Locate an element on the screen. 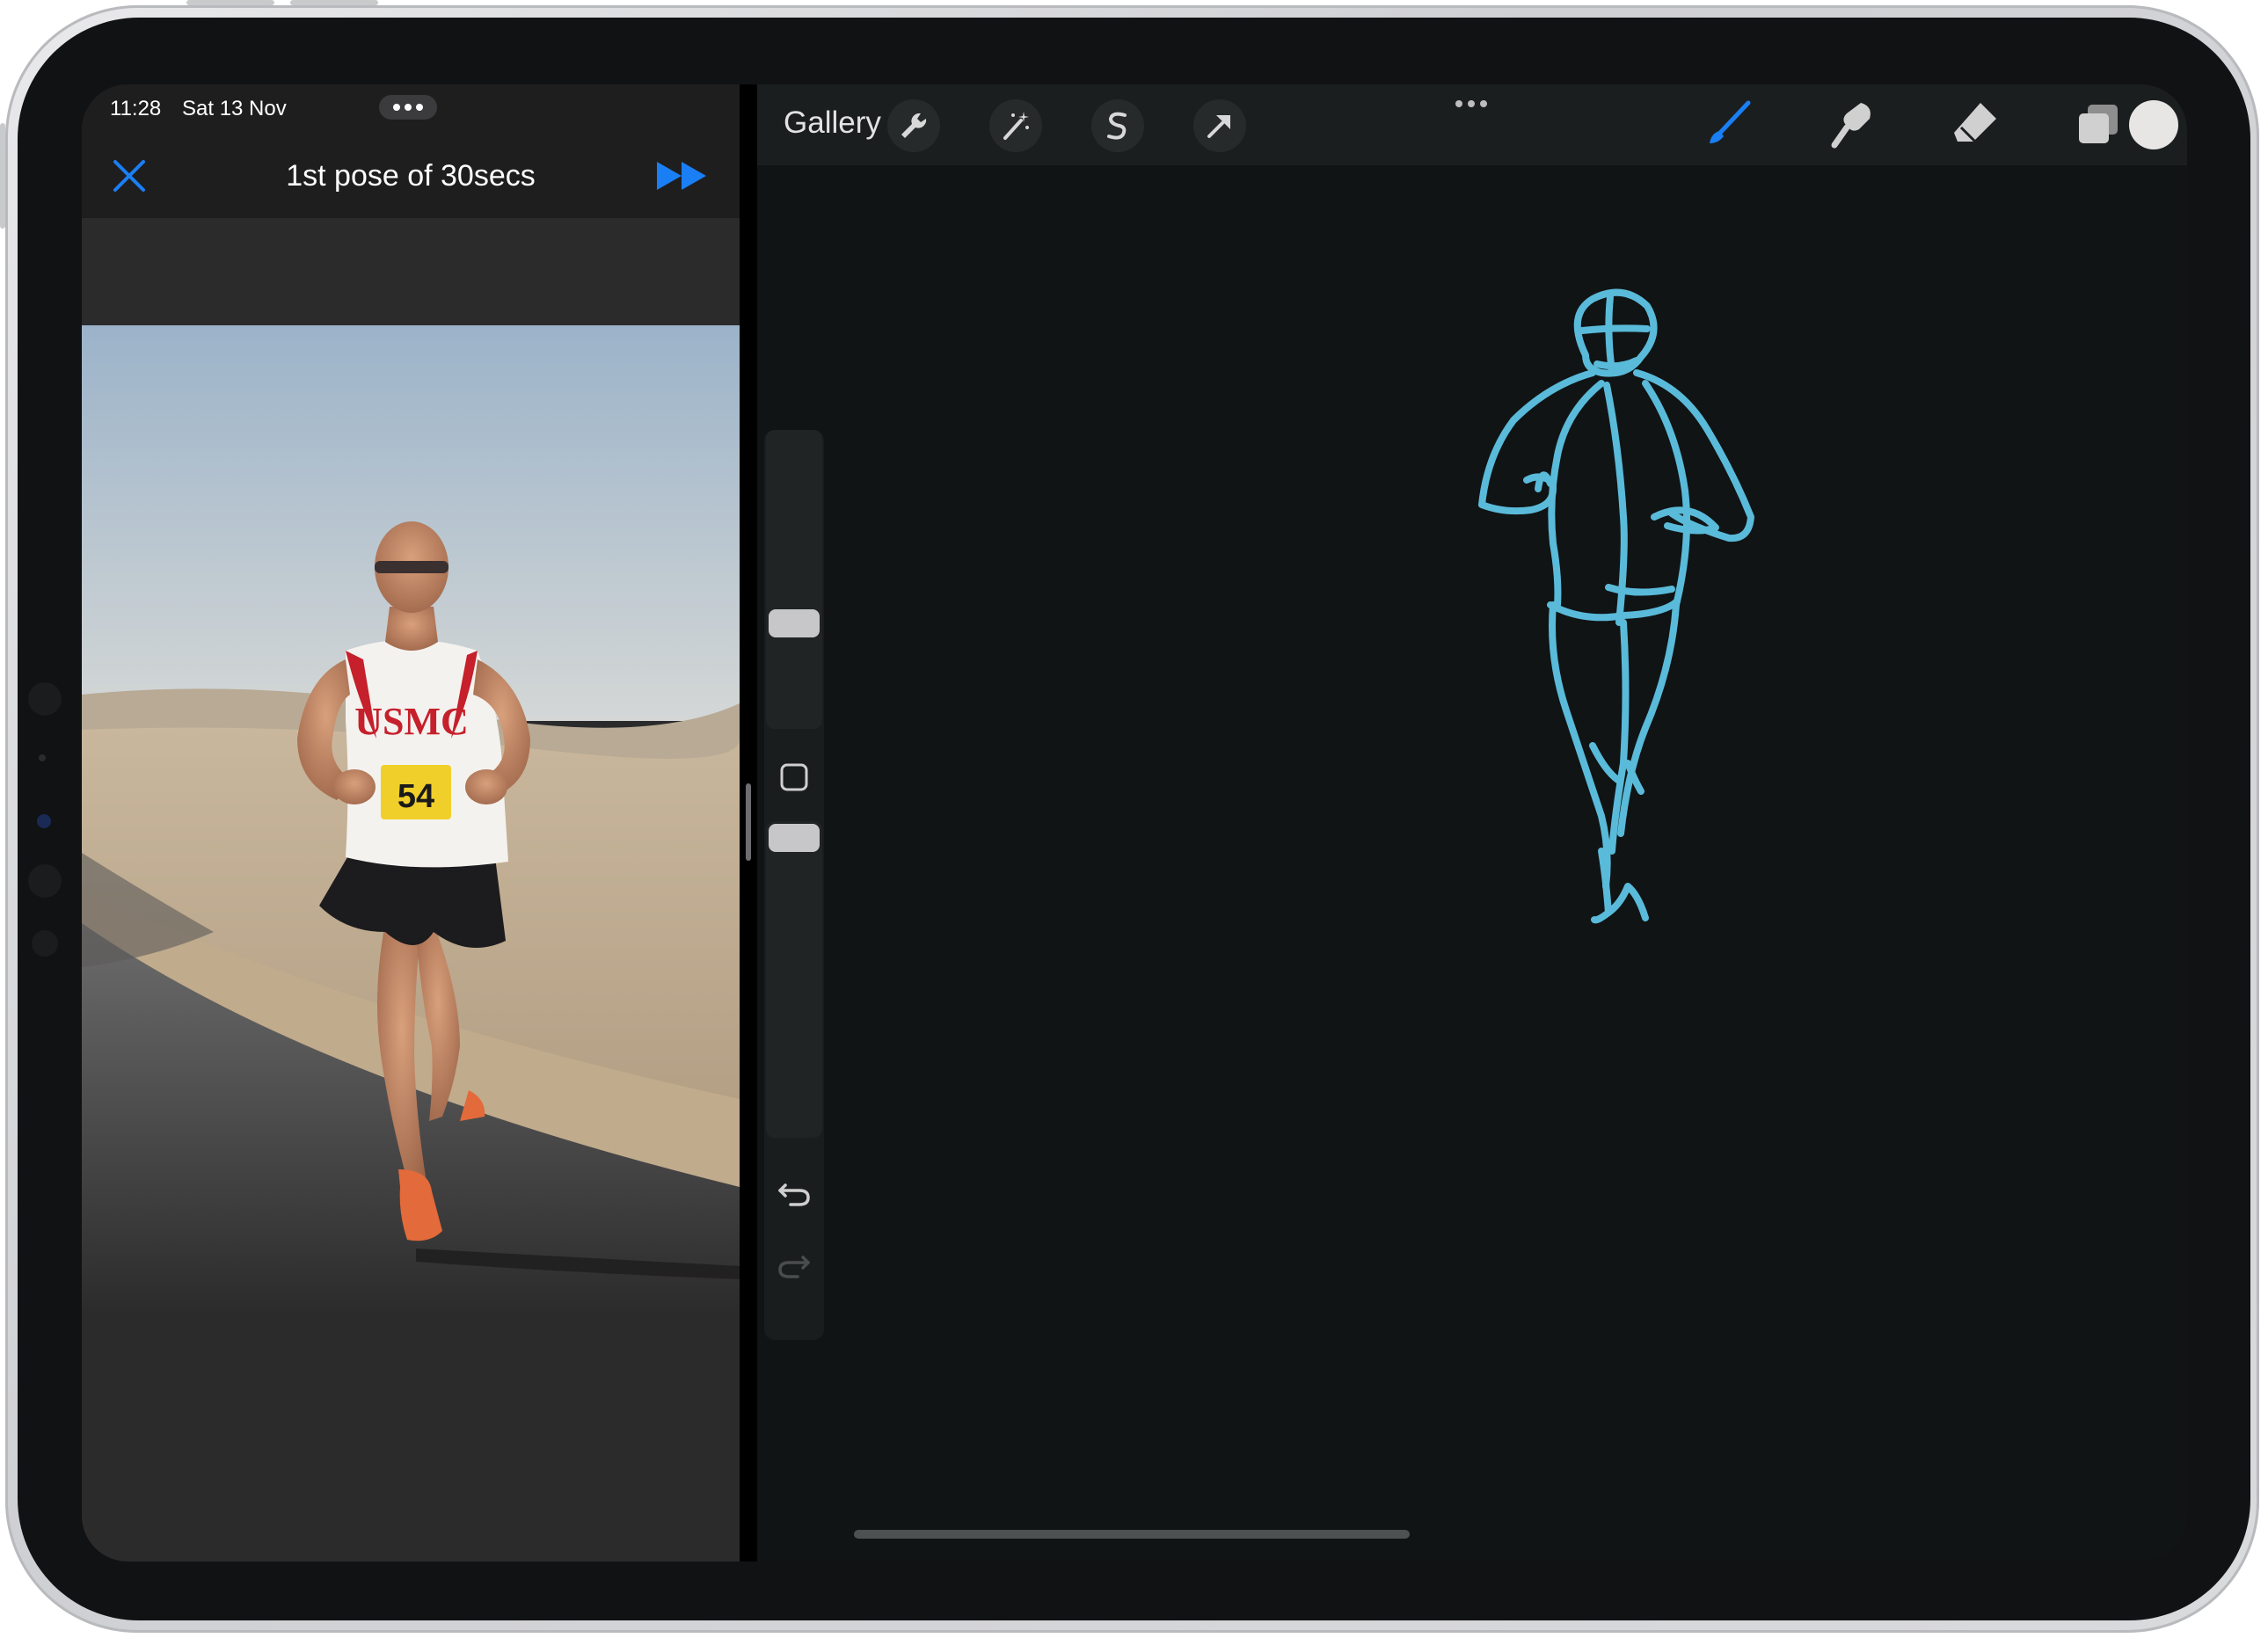  brush-opacity-knob is located at coordinates (794, 838).